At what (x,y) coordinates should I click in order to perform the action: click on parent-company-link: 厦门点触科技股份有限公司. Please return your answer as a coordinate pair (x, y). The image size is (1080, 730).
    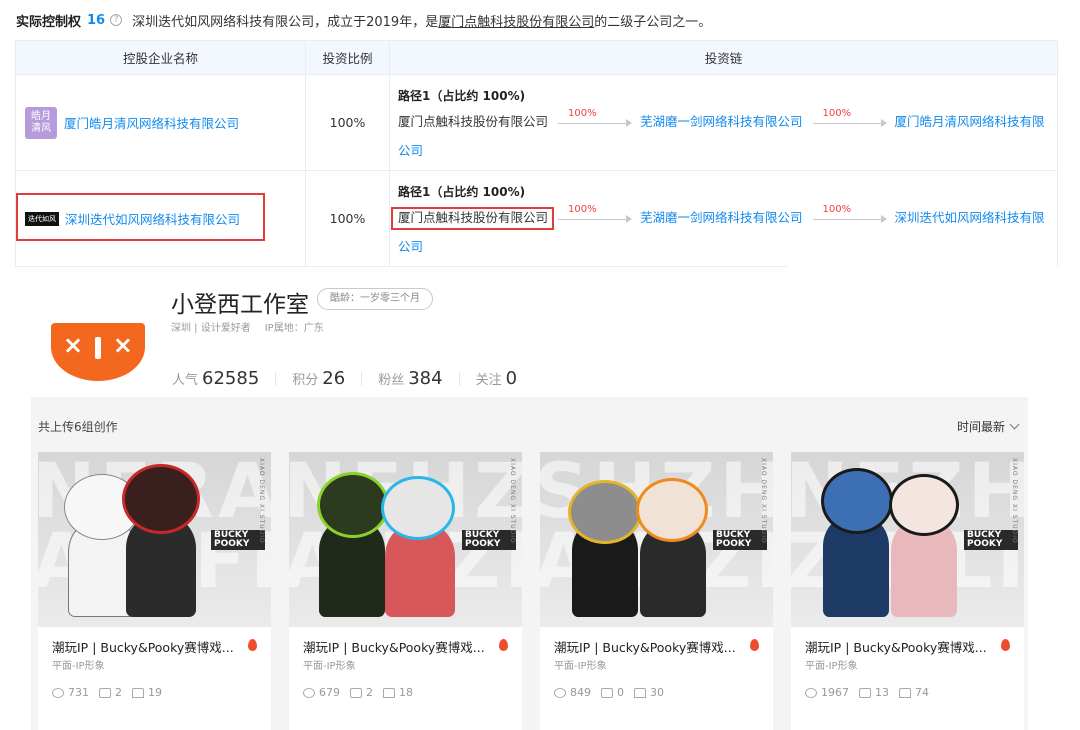
    Looking at the image, I should click on (516, 20).